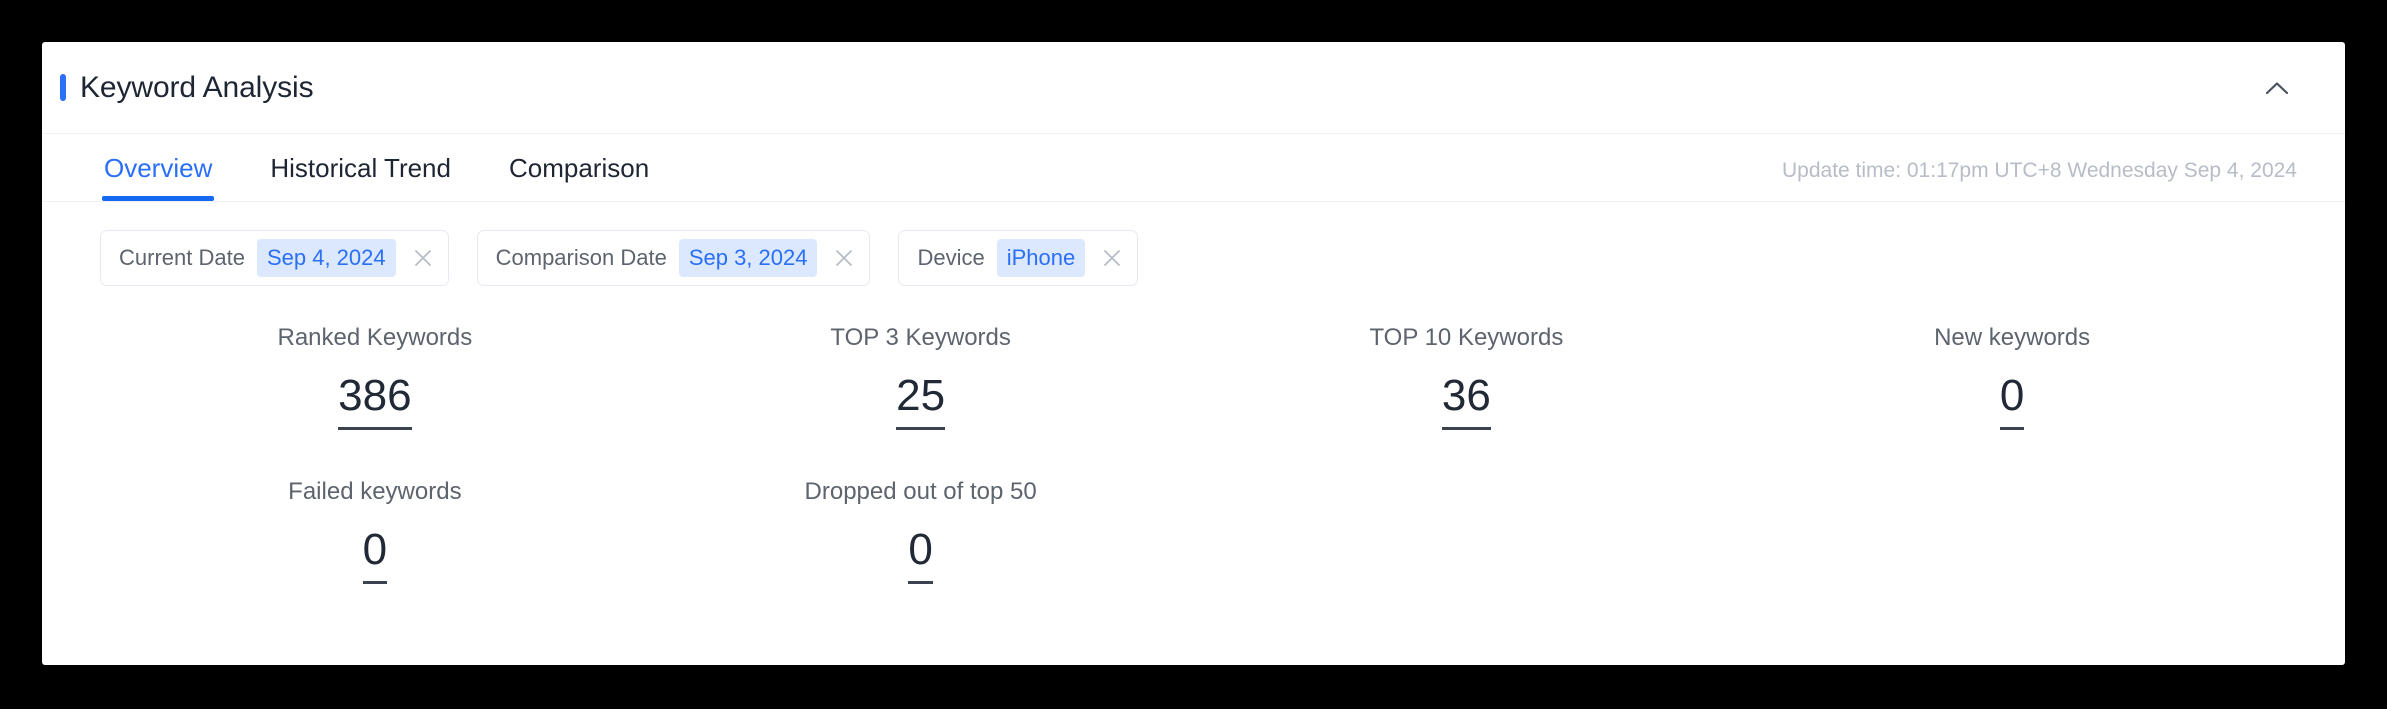  I want to click on metric-label: TOP 10 Keywords, so click(1466, 337).